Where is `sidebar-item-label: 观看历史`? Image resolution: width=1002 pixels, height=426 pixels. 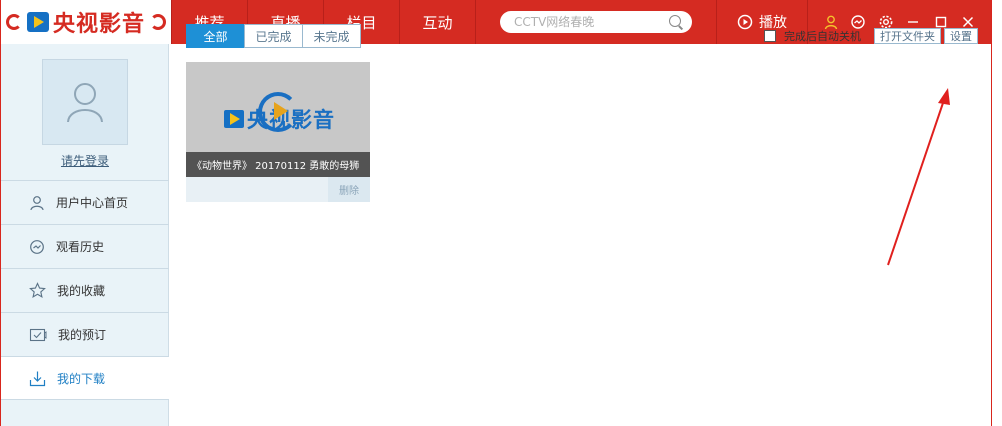 sidebar-item-label: 观看历史 is located at coordinates (80, 247).